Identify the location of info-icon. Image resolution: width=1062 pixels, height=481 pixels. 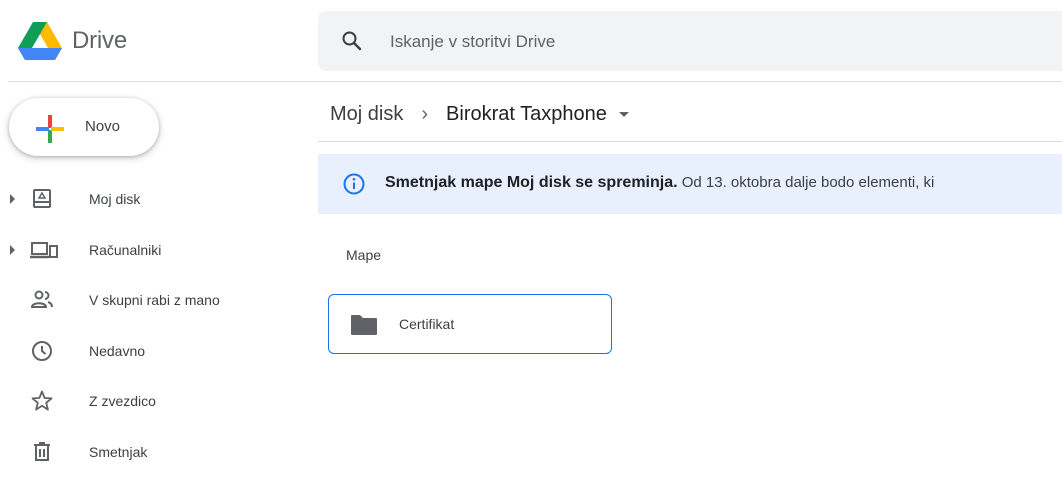
(354, 186).